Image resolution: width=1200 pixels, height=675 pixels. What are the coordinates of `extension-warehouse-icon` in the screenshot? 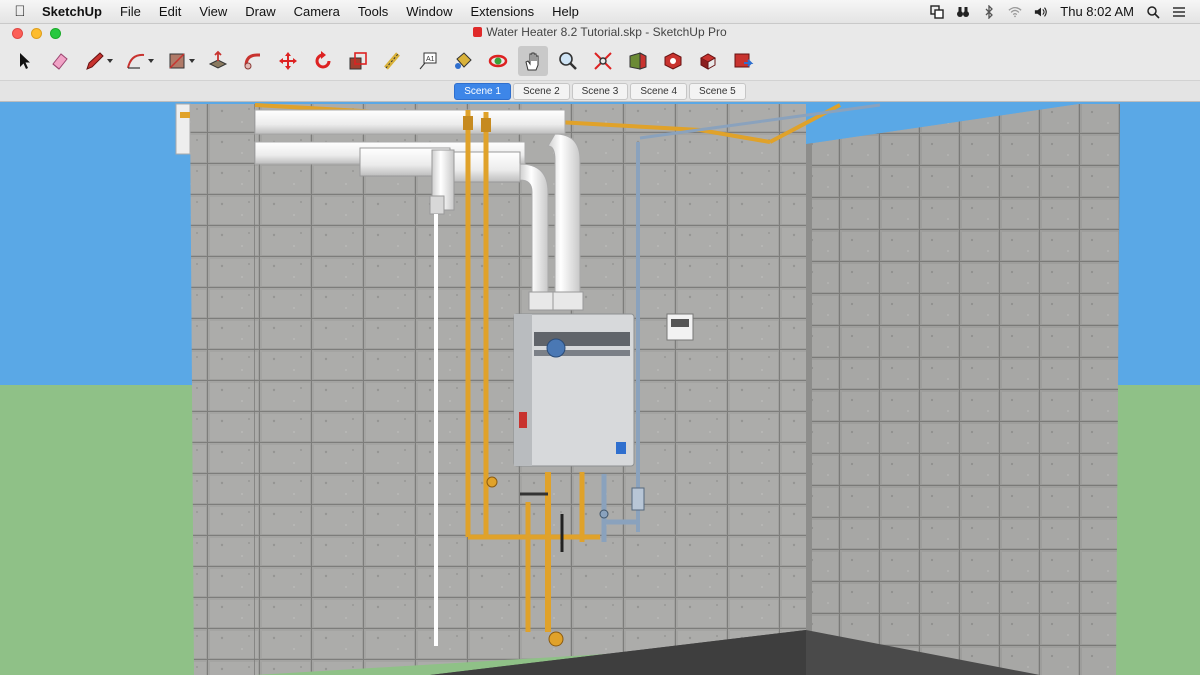 It's located at (673, 61).